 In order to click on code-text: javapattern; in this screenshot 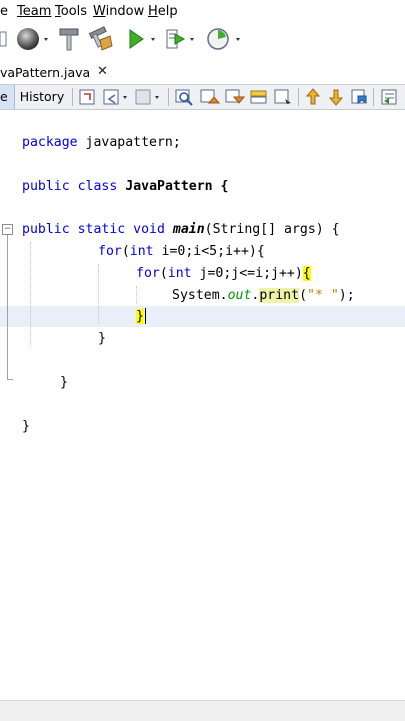, I will do `click(129, 142)`.